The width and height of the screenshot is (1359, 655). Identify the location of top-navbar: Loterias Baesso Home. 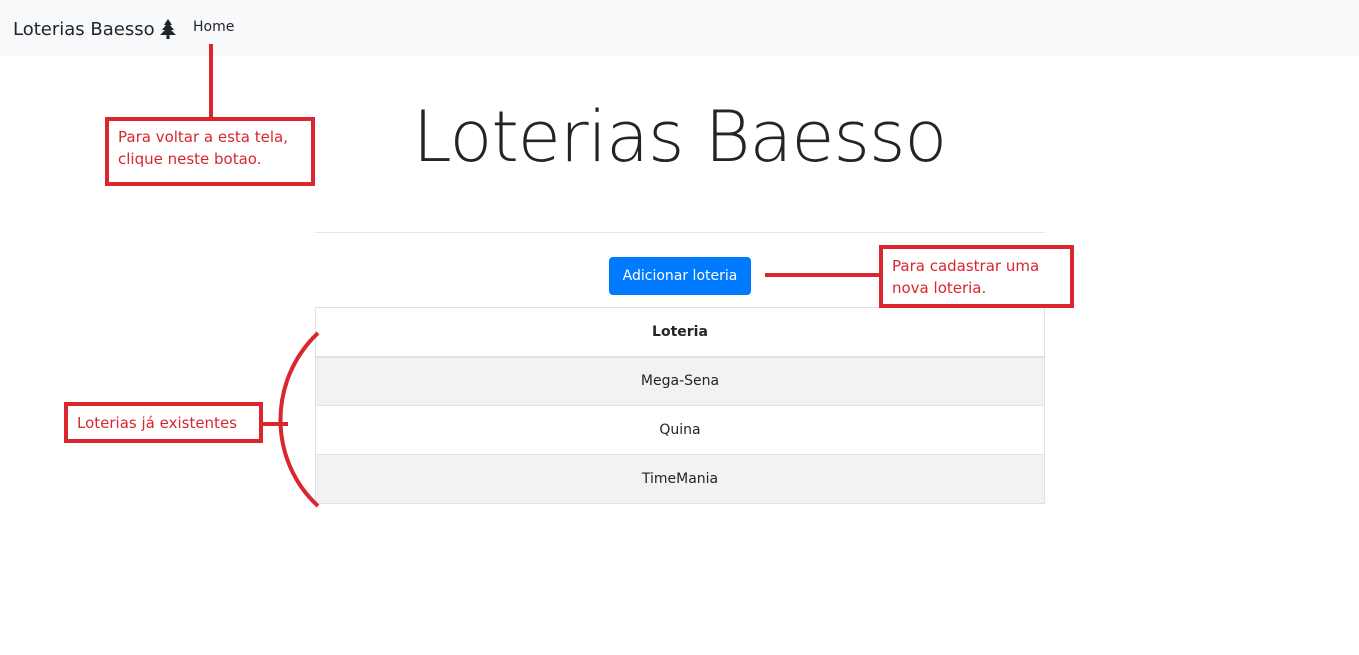
(679, 28).